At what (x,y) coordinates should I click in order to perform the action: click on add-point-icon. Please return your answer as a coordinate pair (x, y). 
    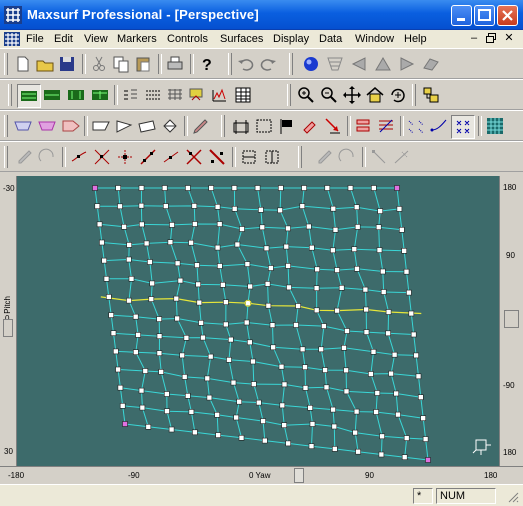
    Looking at the image, I should click on (79, 157).